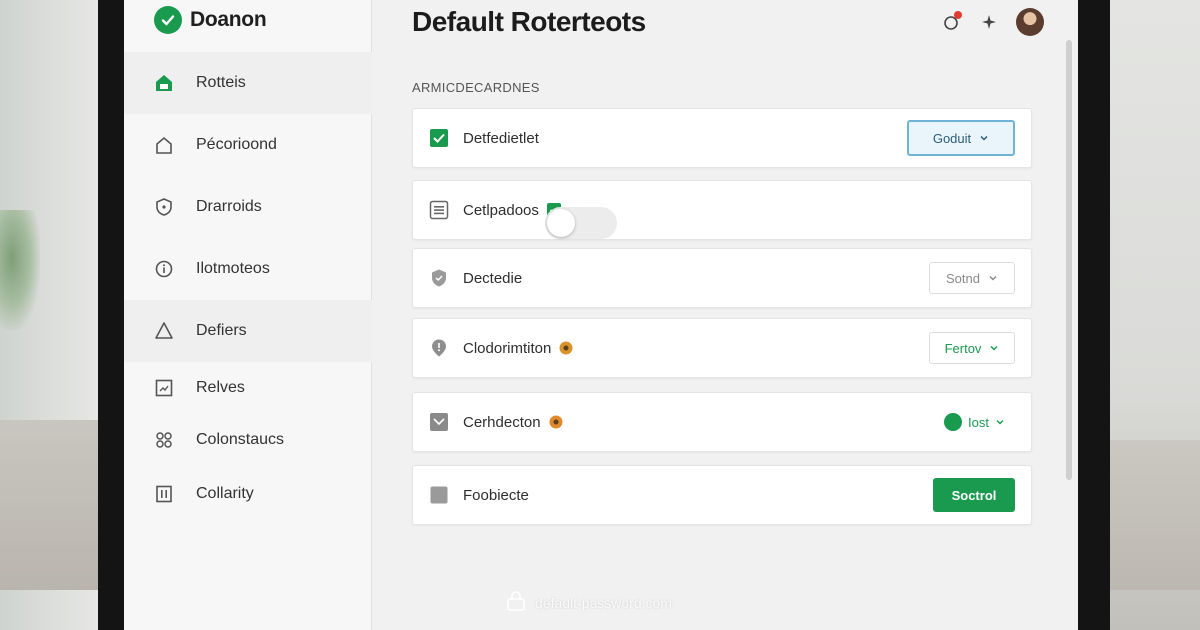  I want to click on setting-row: Detfedietlet Goduit, so click(722, 138).